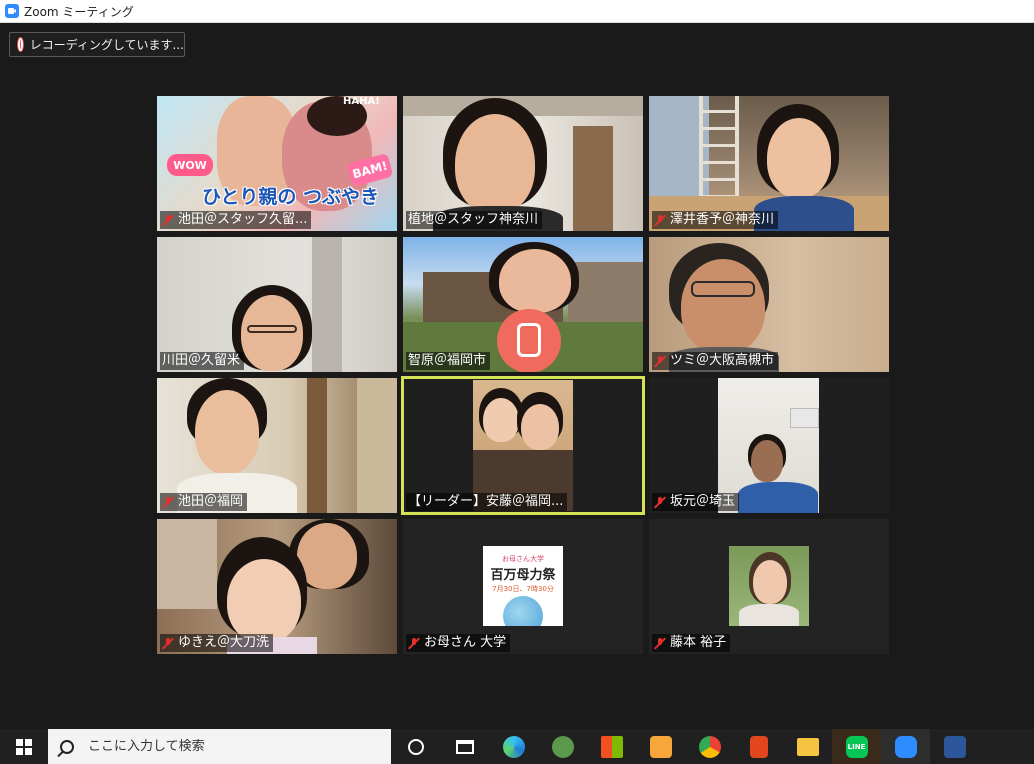 This screenshot has width=1034, height=764. Describe the element at coordinates (769, 445) in the screenshot. I see `video-tile-9: 坂元＠埼玉` at that location.